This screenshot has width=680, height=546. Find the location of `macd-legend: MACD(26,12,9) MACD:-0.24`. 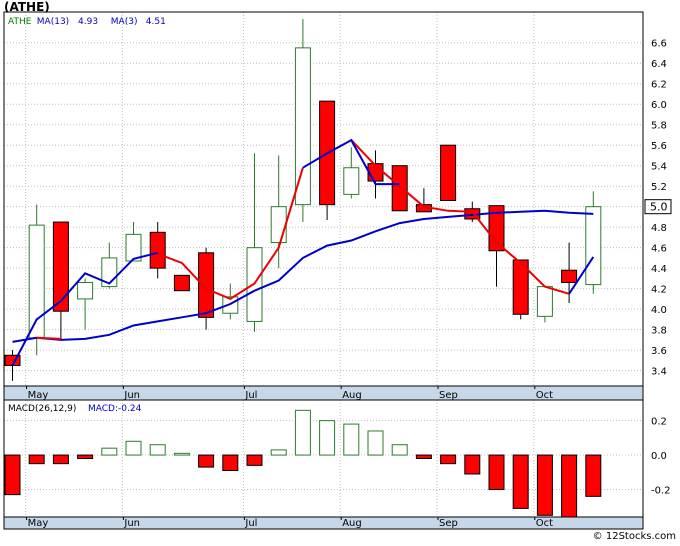

macd-legend: MACD(26,12,9) MACD:-0.24 is located at coordinates (75, 409).